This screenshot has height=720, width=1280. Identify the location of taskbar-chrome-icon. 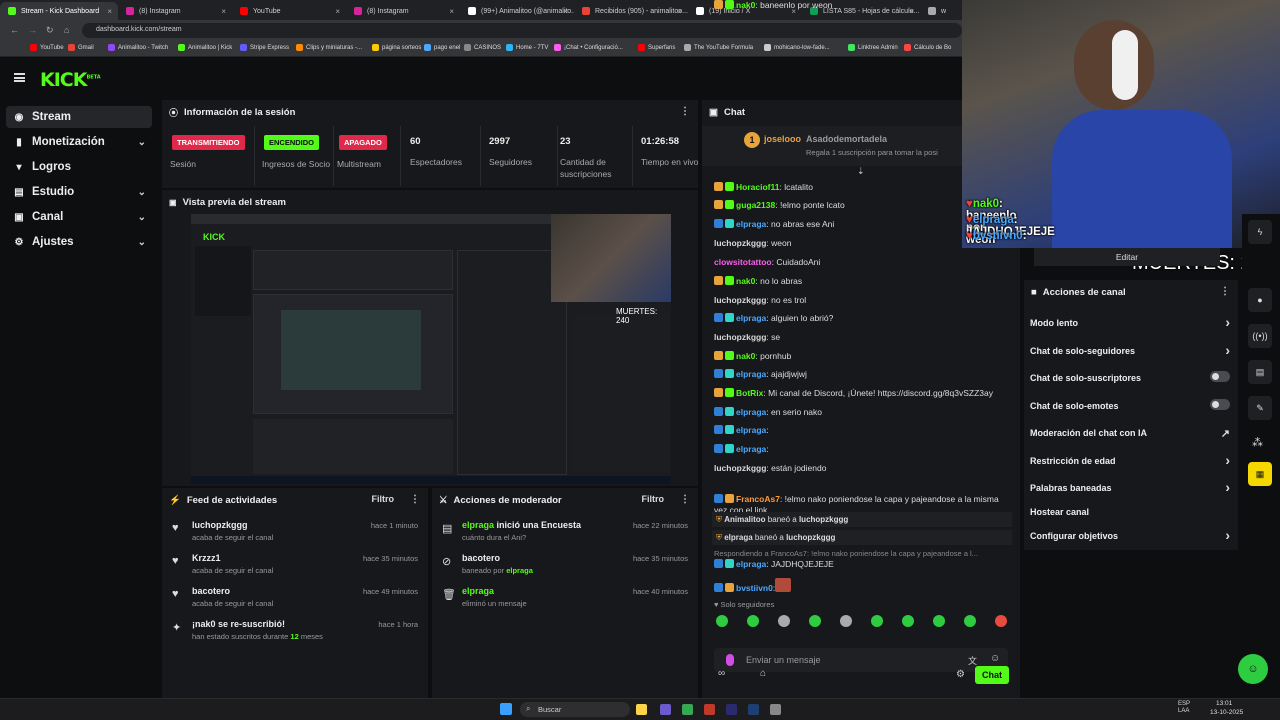
(687, 709).